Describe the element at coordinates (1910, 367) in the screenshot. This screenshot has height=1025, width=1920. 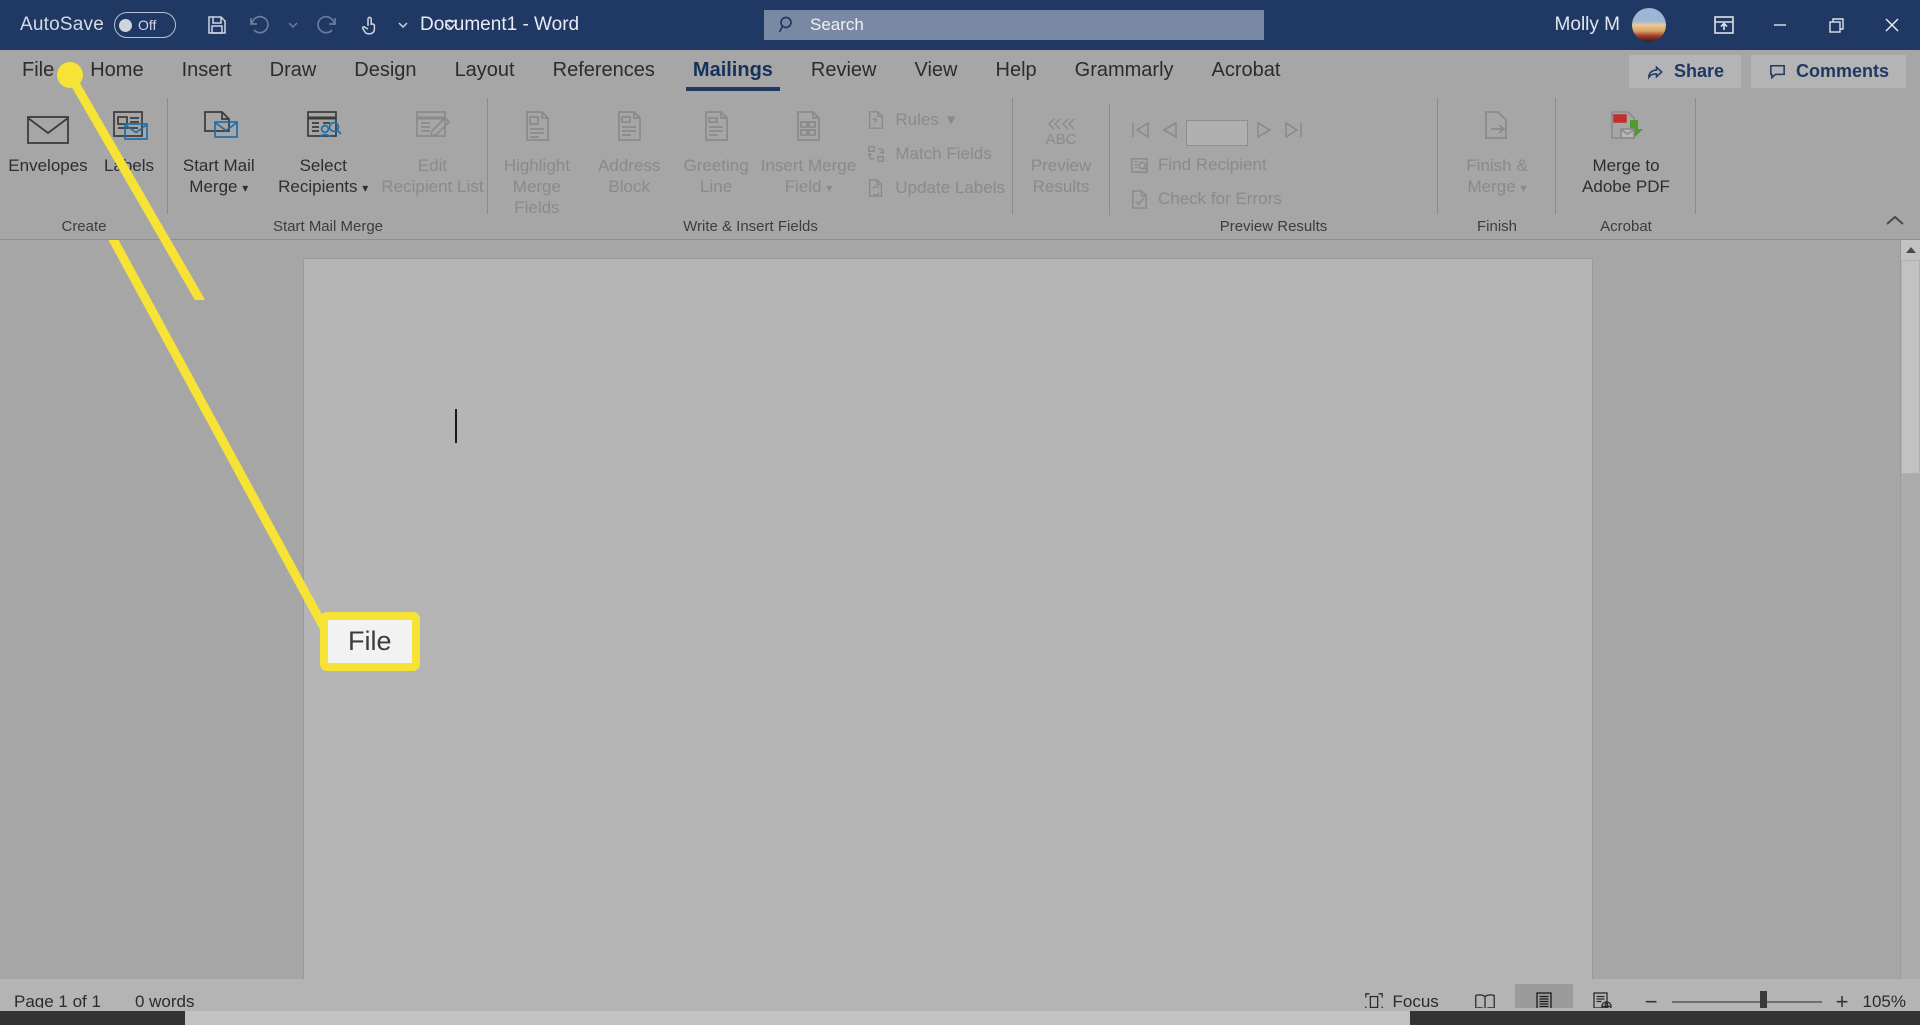
I see `vertical-scrollbar-thumb` at that location.